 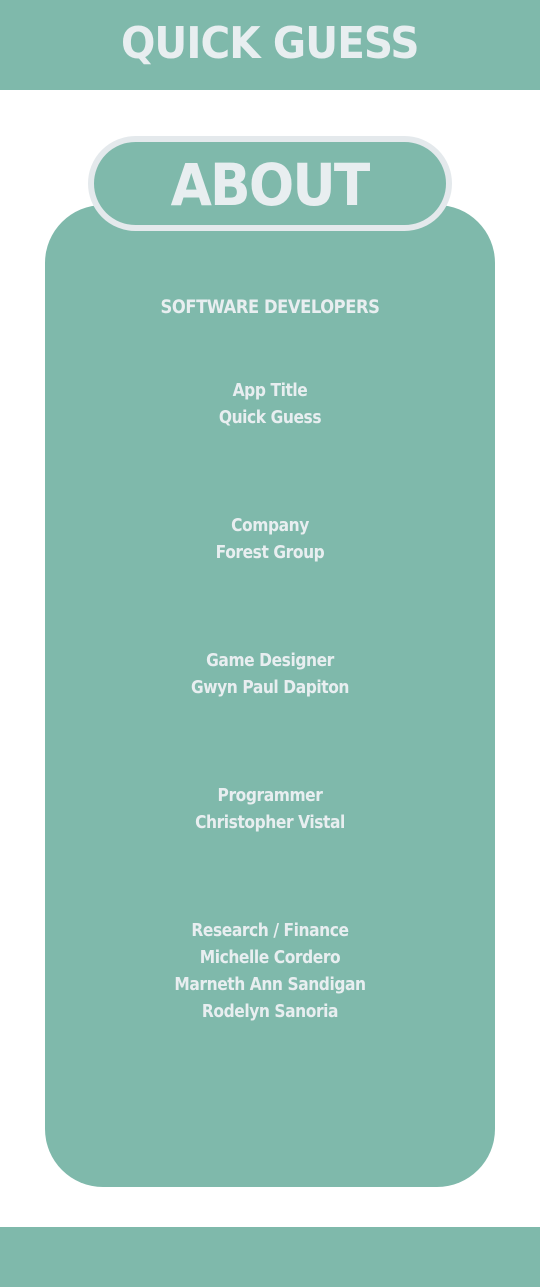 What do you see at coordinates (270, 404) in the screenshot?
I see `credit-app-title: App Title Quick Guess` at bounding box center [270, 404].